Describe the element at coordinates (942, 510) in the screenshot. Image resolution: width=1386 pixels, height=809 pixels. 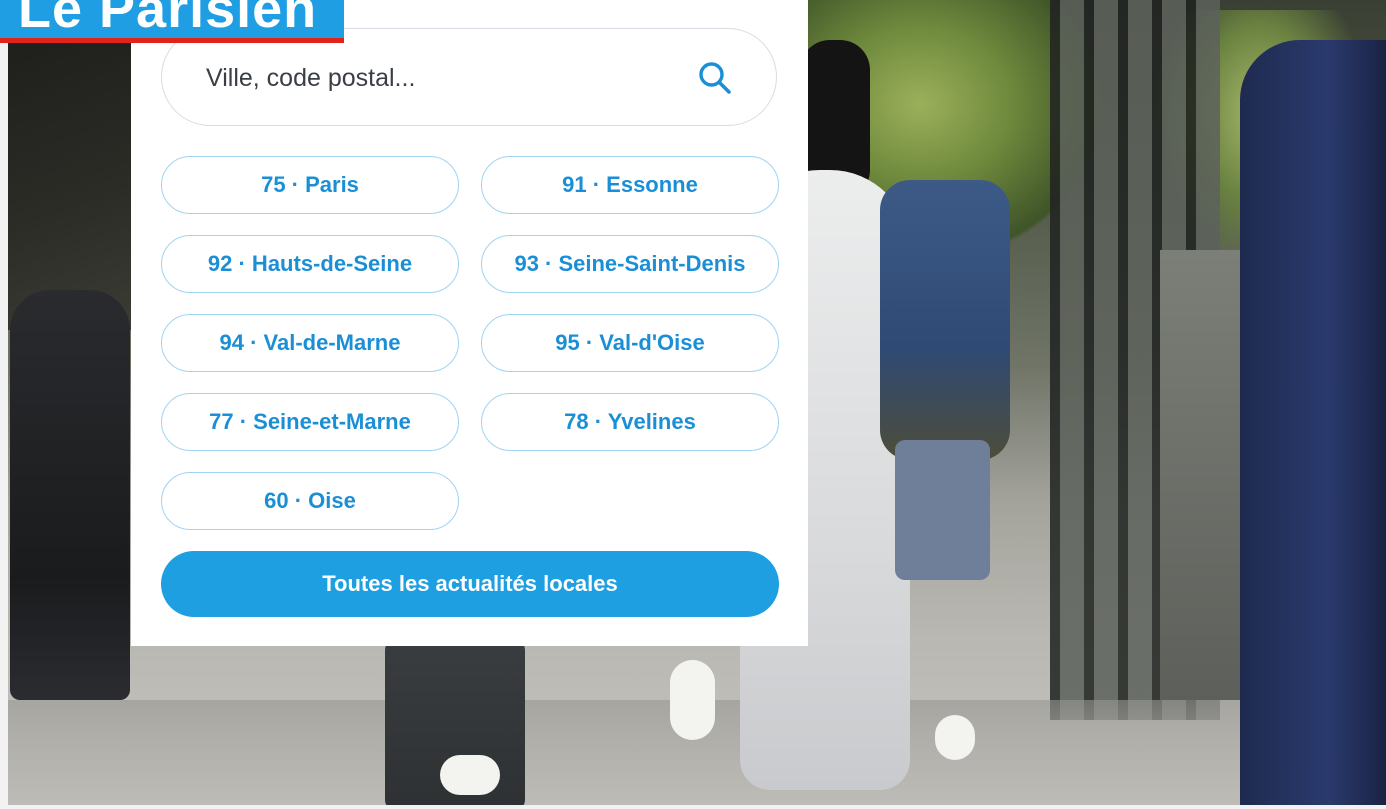
I see `pedestrian-shorts` at that location.